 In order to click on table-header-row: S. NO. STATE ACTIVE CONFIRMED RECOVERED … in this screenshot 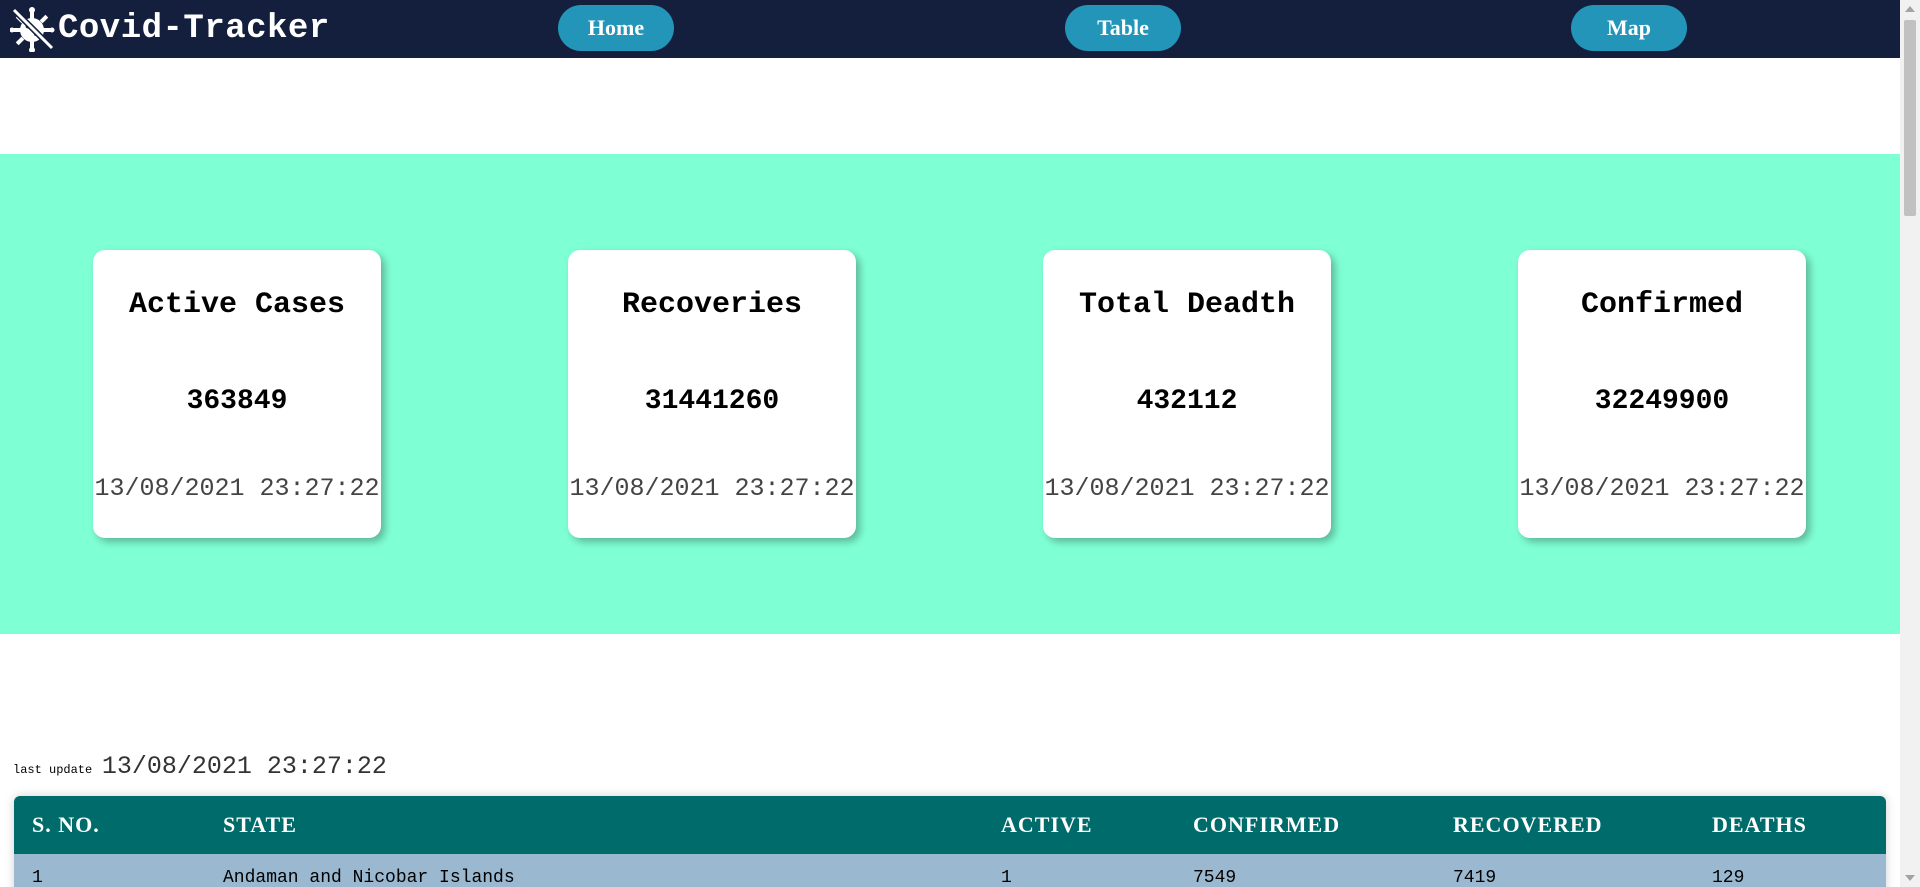, I will do `click(950, 825)`.